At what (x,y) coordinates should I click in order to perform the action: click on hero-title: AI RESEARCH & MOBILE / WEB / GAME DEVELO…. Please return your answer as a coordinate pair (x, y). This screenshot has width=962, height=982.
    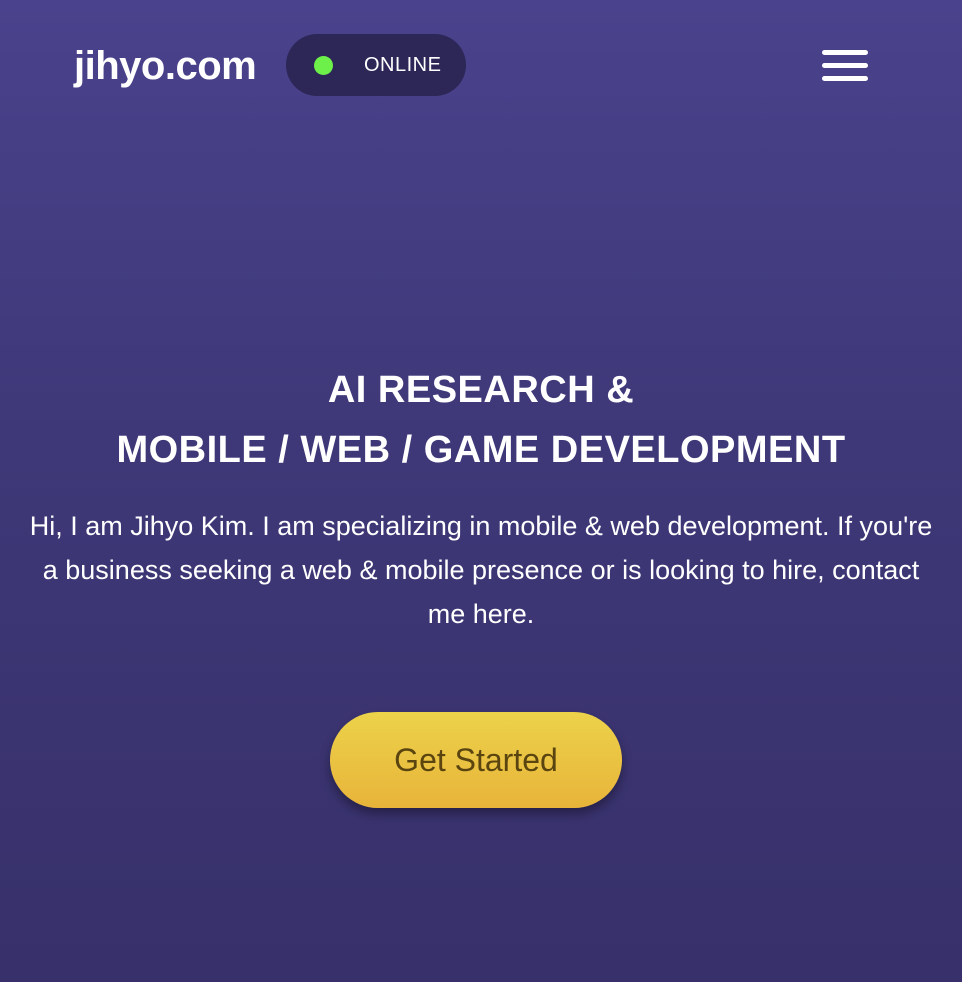
    Looking at the image, I should click on (481, 420).